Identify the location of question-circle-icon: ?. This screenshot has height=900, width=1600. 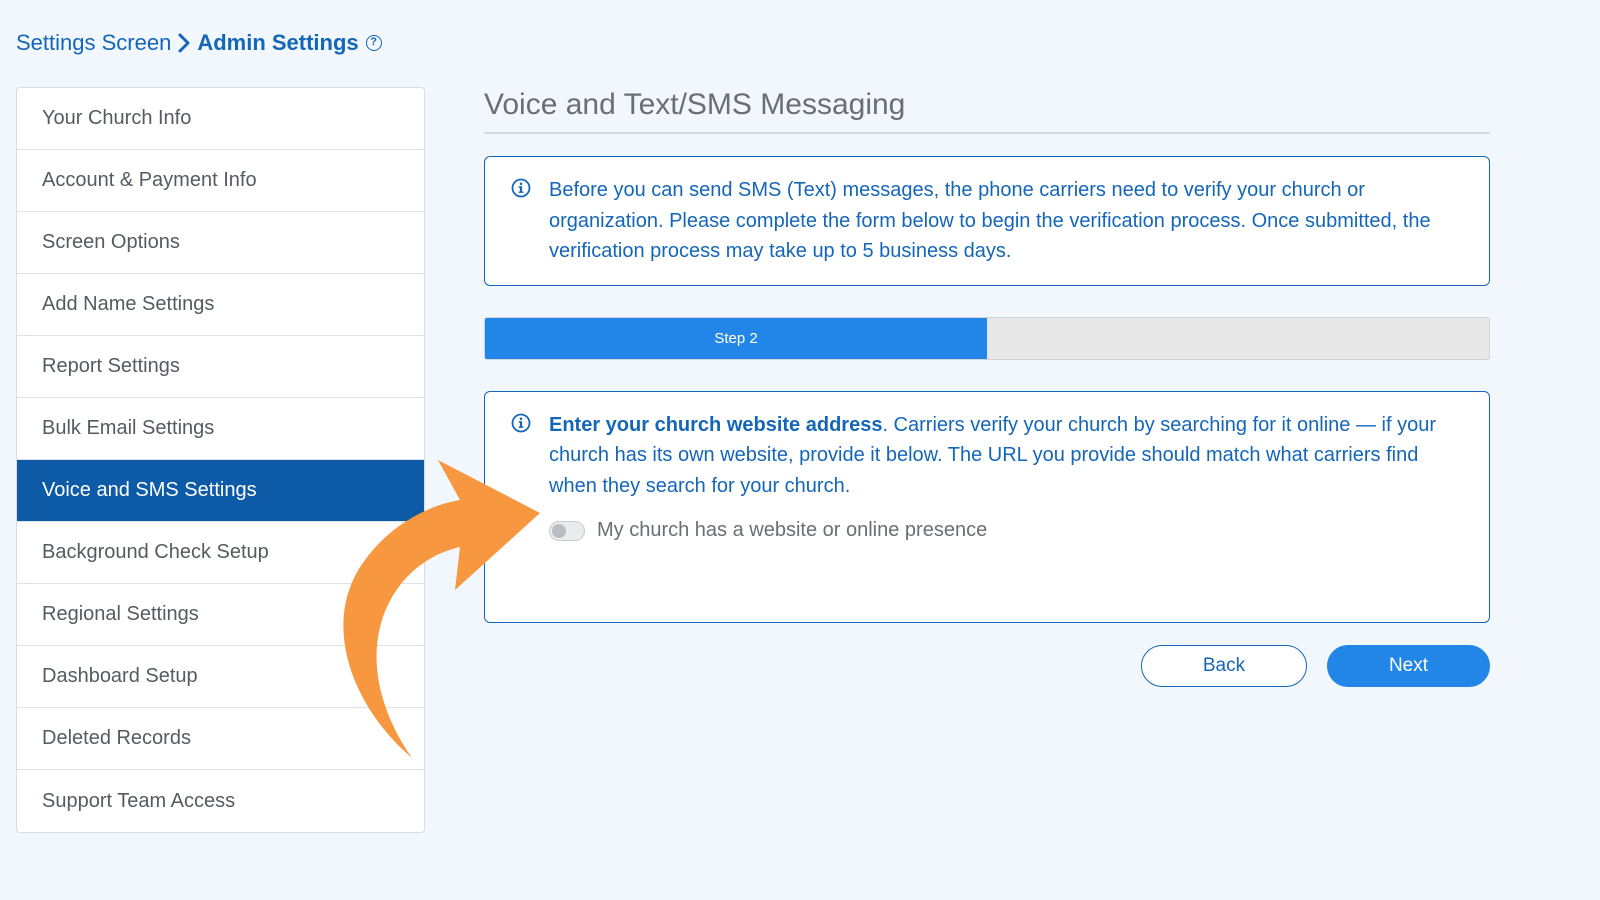
(373, 43).